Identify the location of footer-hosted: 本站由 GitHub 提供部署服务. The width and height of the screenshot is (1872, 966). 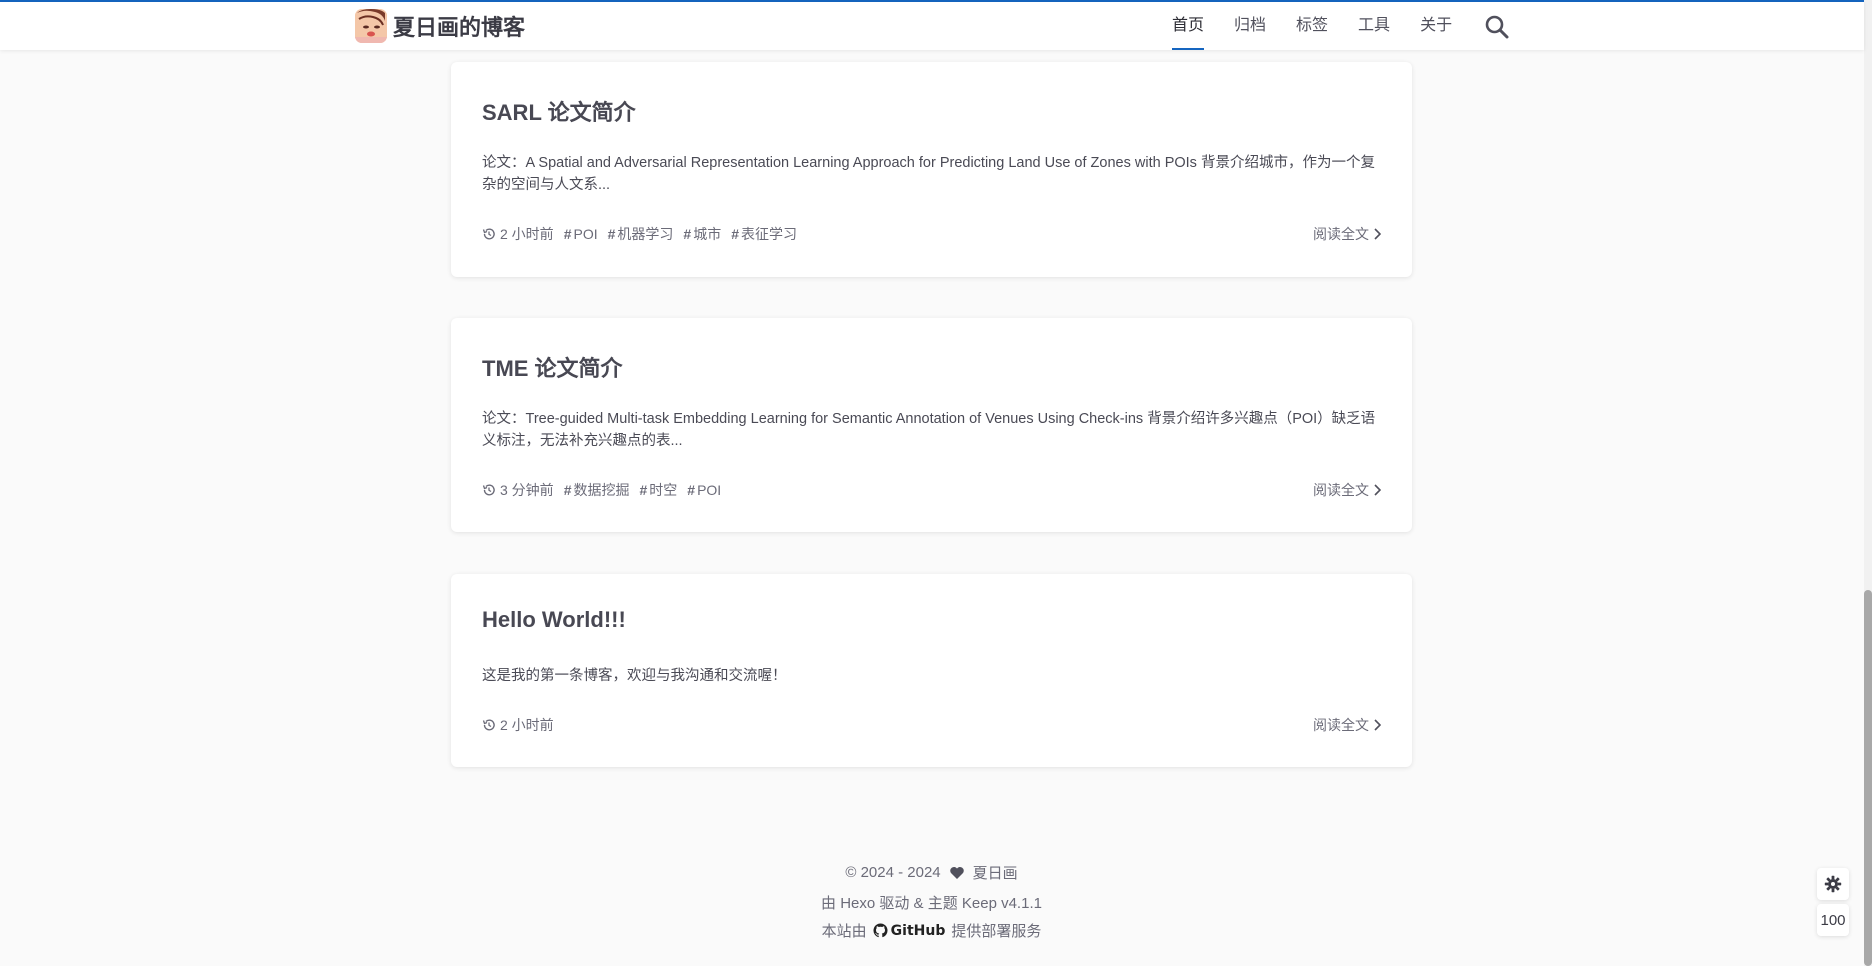
(931, 930).